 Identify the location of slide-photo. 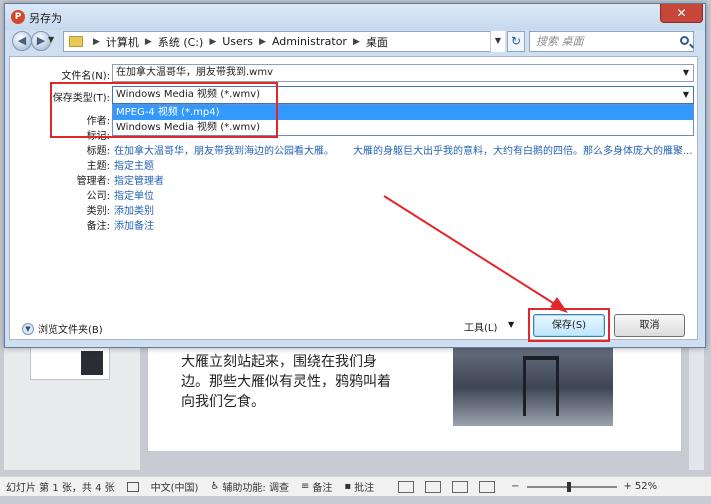
(533, 383).